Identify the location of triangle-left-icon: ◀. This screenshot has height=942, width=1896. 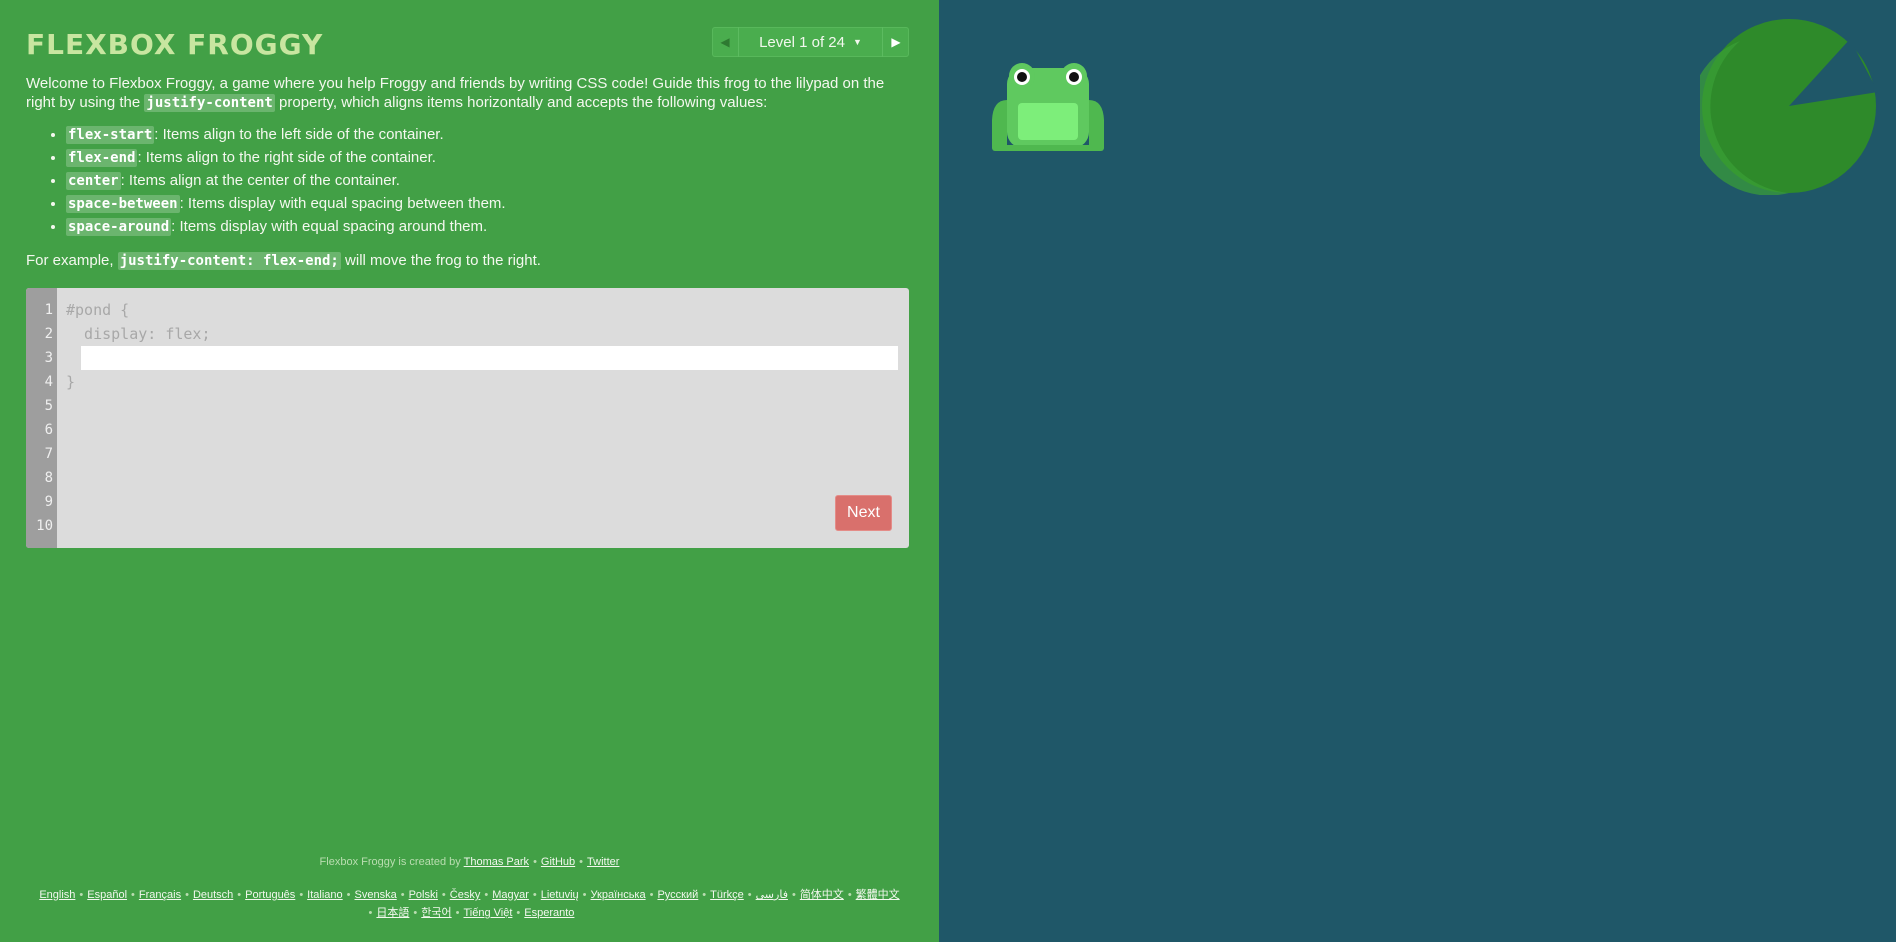
(725, 42).